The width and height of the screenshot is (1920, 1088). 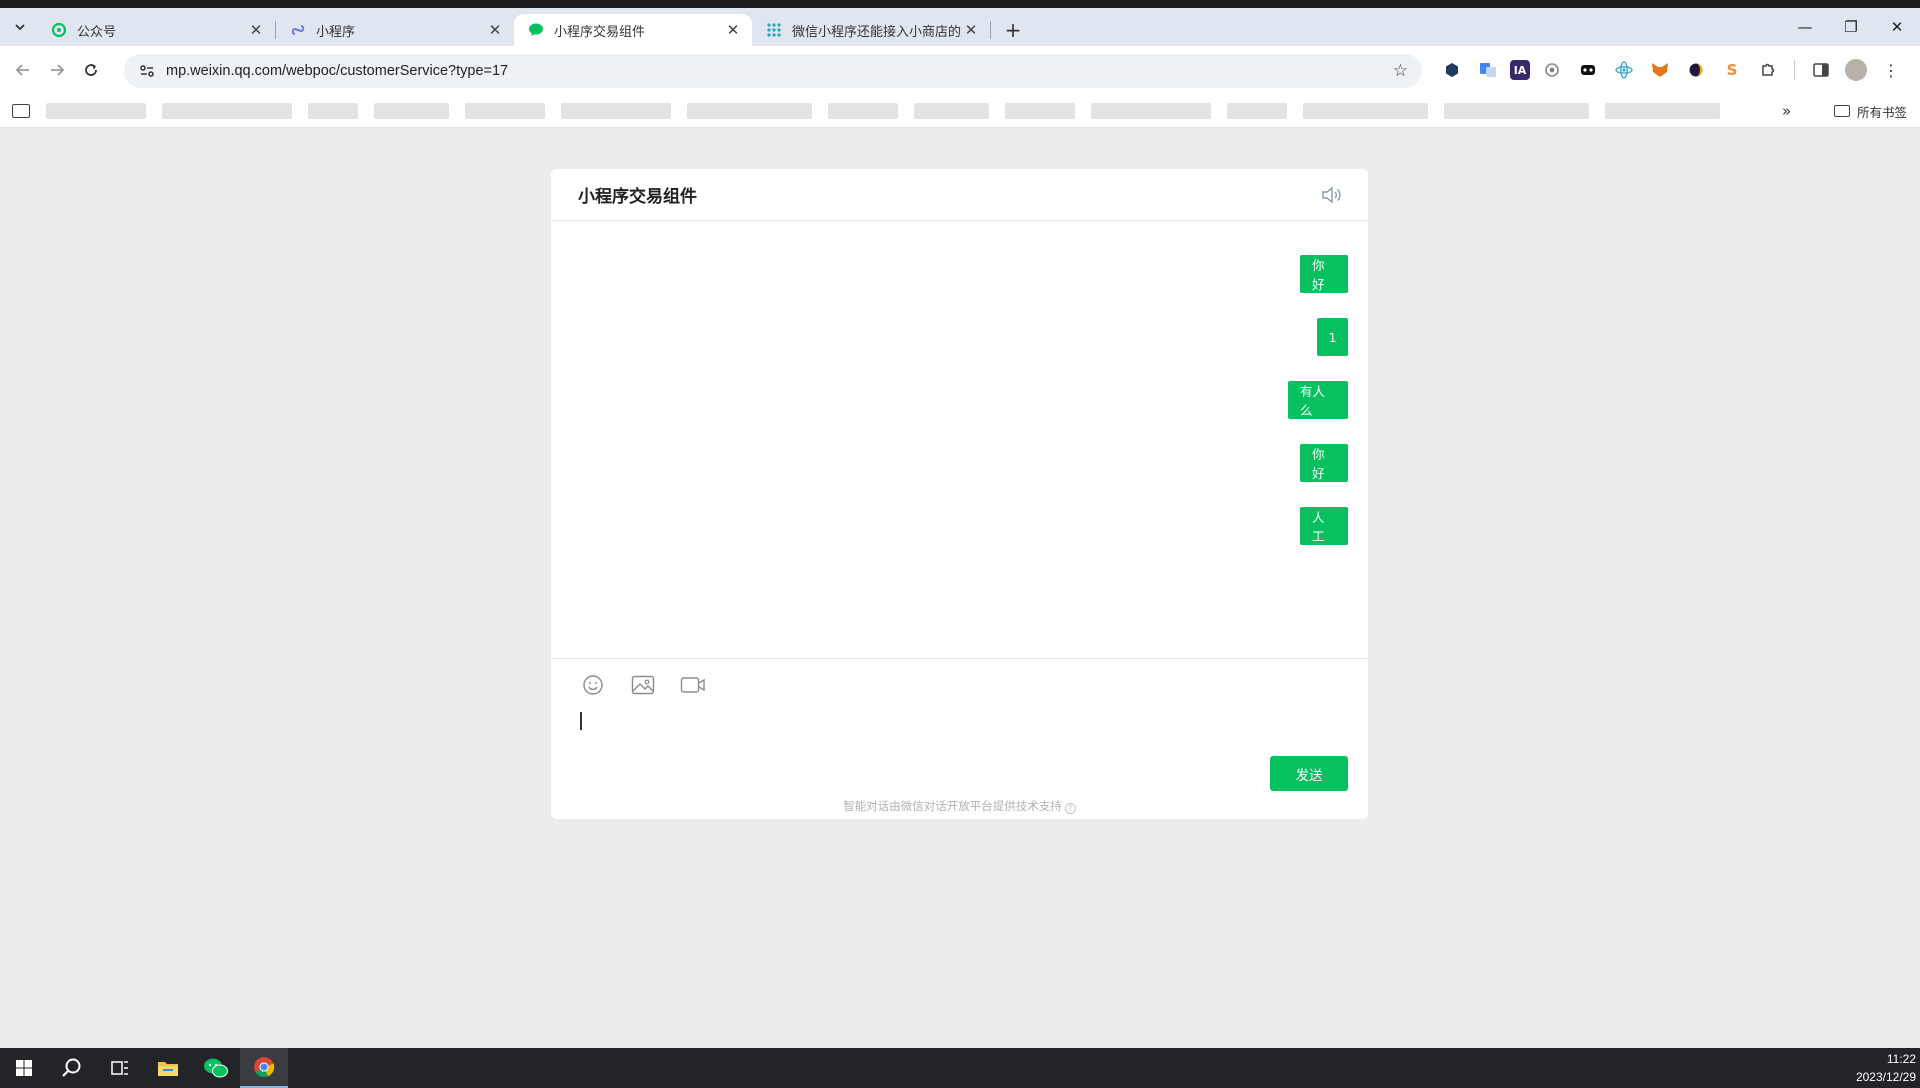 I want to click on window-controls: — ❐ ✕, so click(x=1851, y=27).